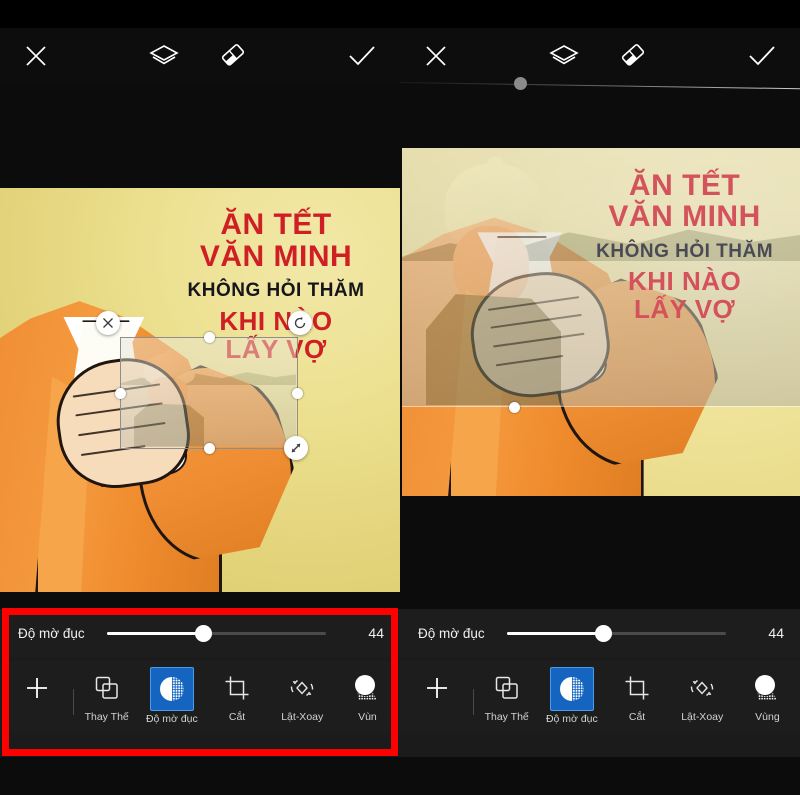  What do you see at coordinates (209, 393) in the screenshot?
I see `layer-selection-frame` at bounding box center [209, 393].